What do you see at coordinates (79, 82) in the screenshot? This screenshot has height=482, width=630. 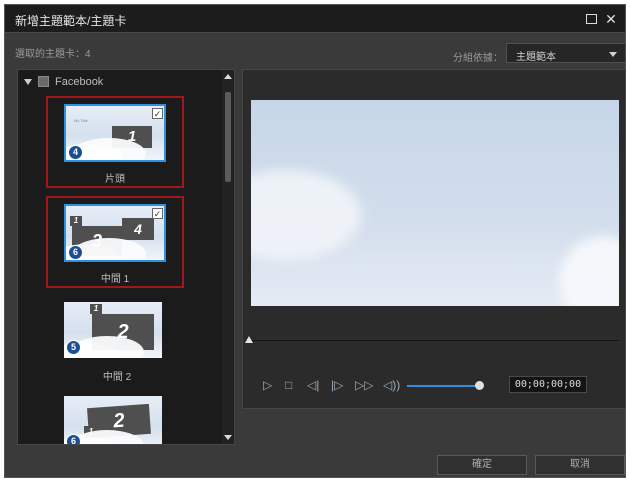 I see `tree-group-label: Facebook` at bounding box center [79, 82].